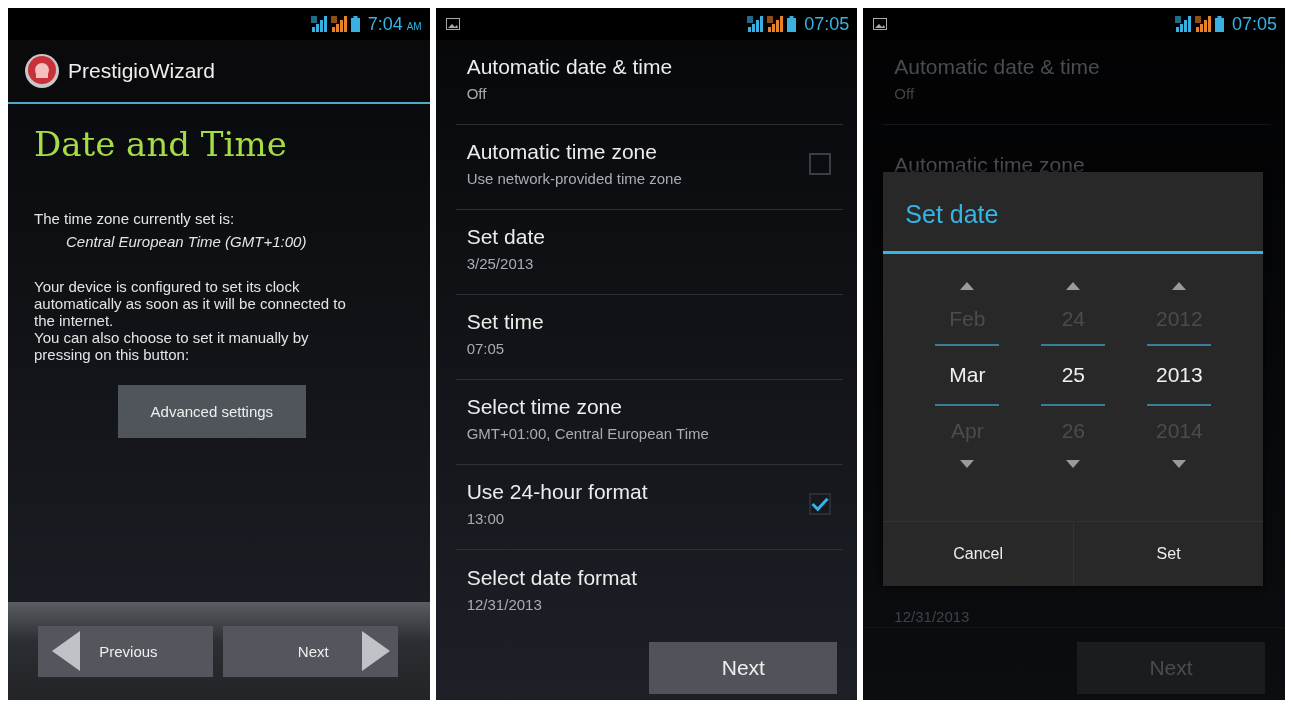 This screenshot has width=1291, height=707. What do you see at coordinates (172, 346) in the screenshot?
I see `body-text: You can also choose to set it manually by pressing on this button:` at bounding box center [172, 346].